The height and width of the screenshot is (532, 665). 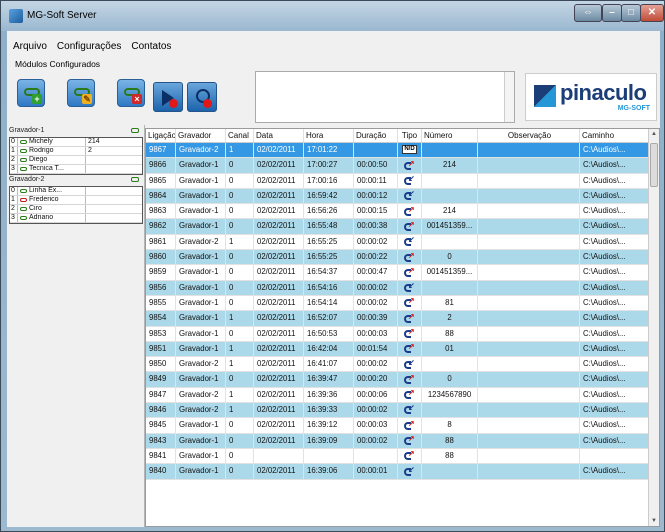 I want to click on col-numero: Número, so click(x=450, y=135).